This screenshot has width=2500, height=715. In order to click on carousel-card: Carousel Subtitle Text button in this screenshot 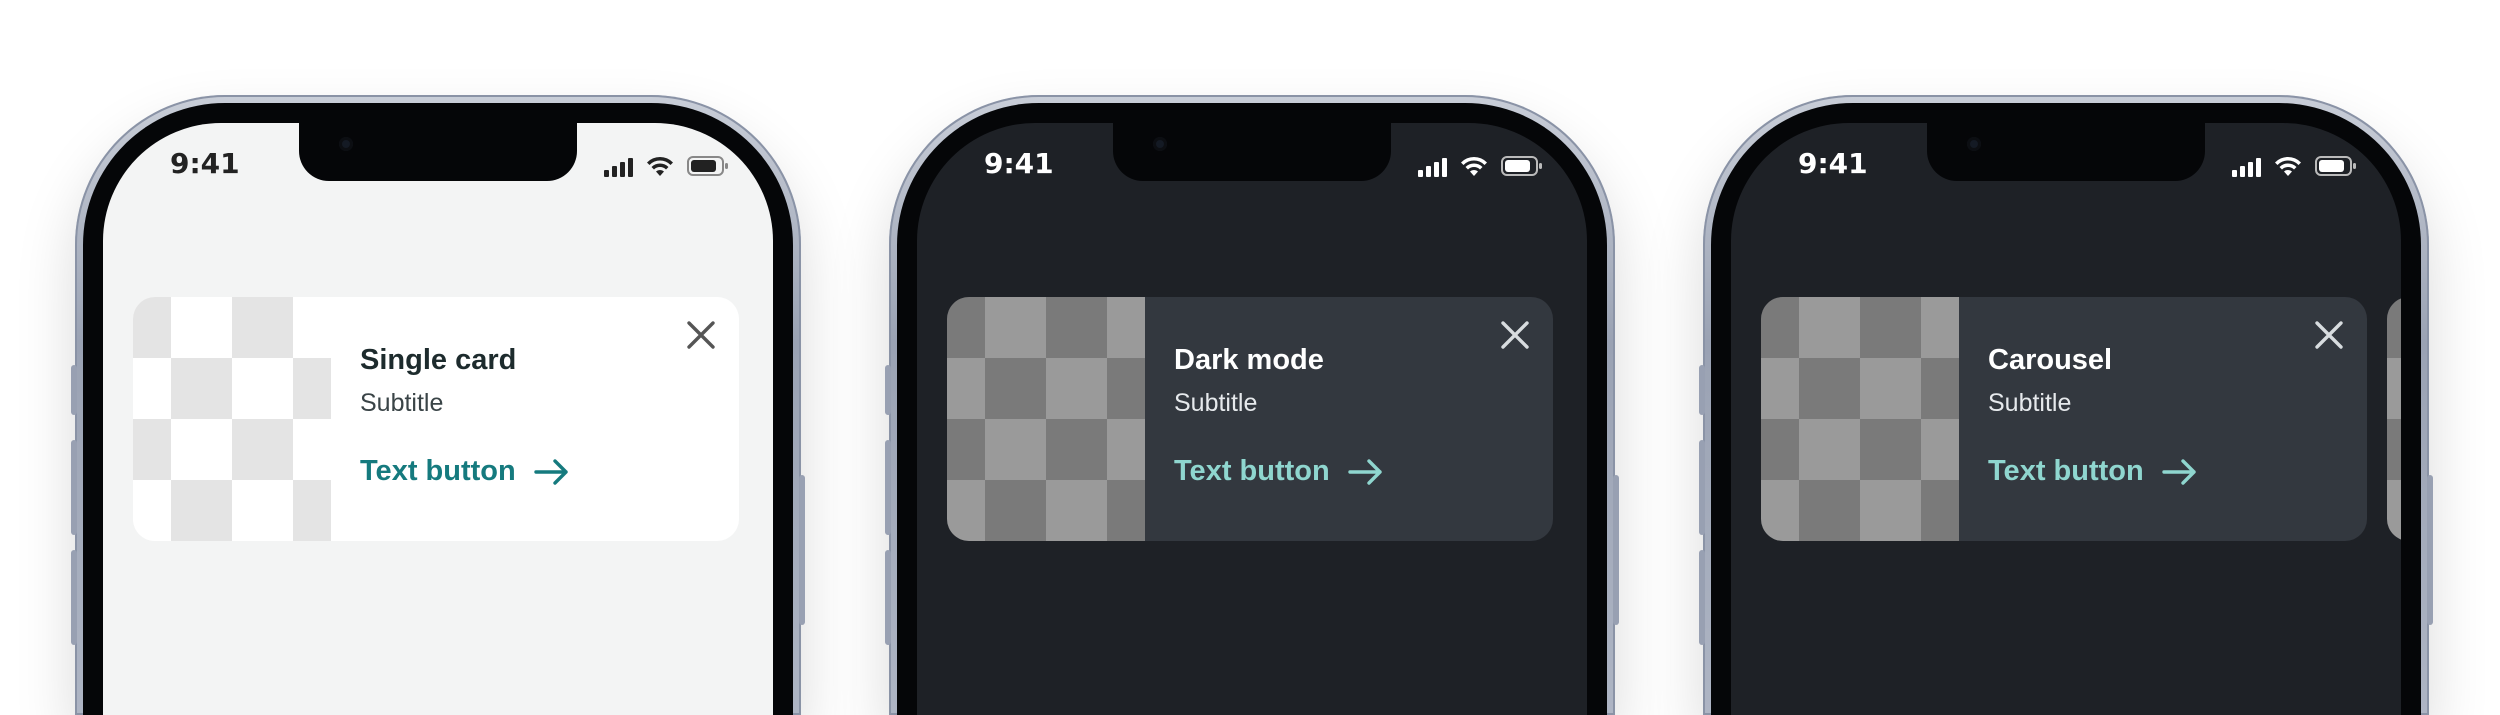, I will do `click(2064, 419)`.